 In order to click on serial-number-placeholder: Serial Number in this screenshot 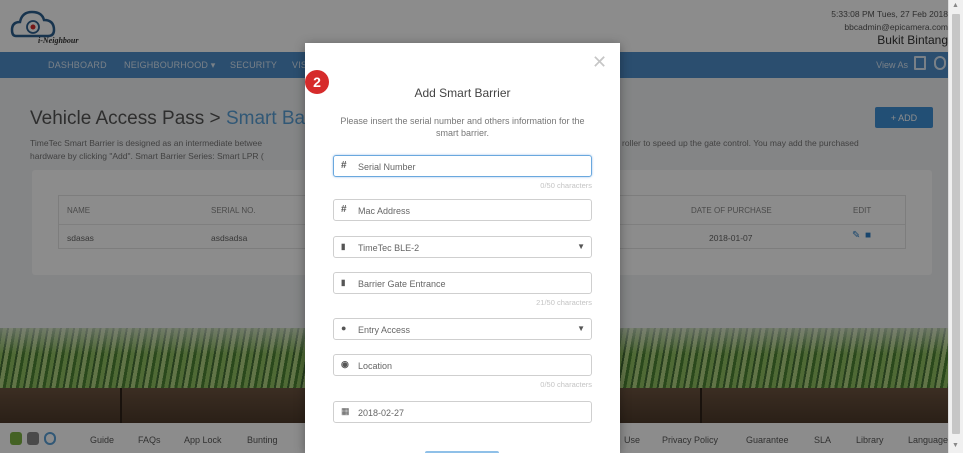, I will do `click(387, 167)`.